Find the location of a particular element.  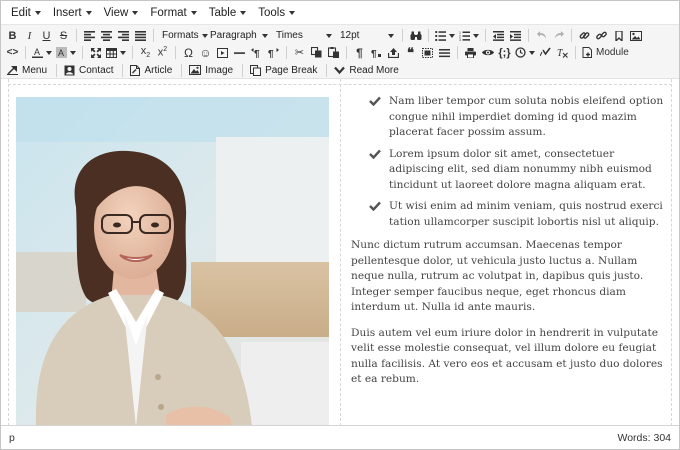

text-color-button: A is located at coordinates (42, 53).